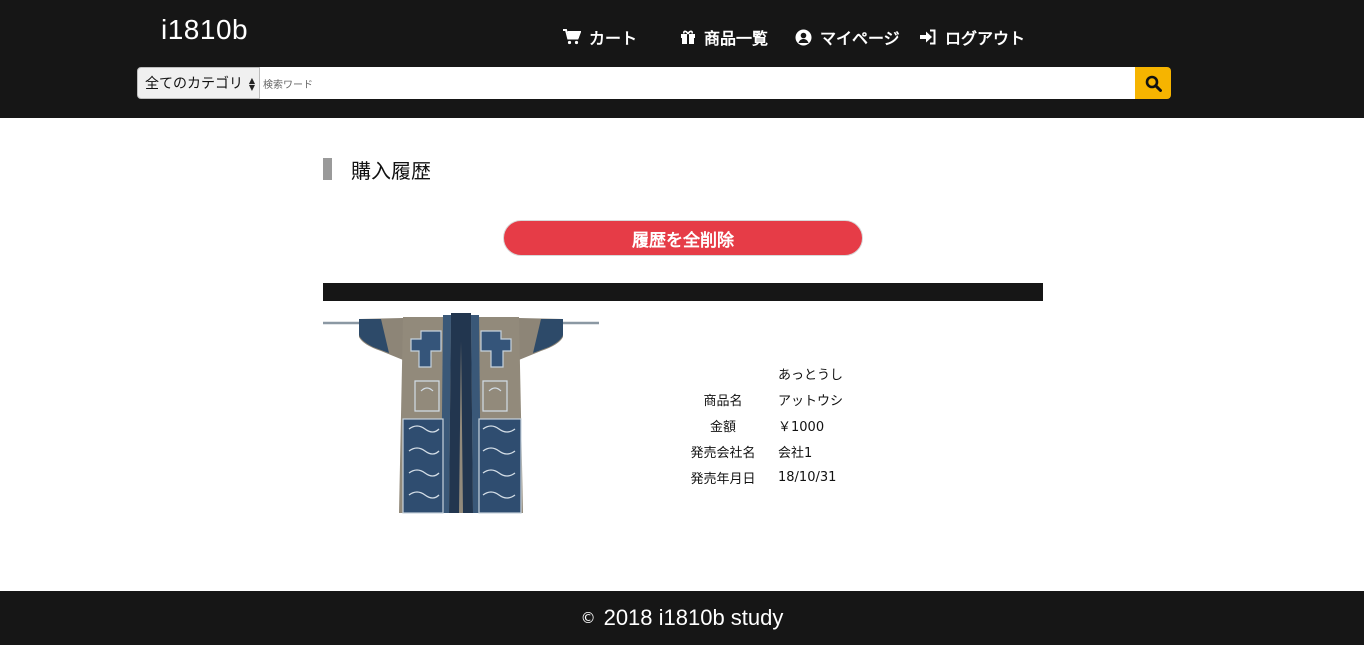  I want to click on search-bar: 全てのカテゴリ ▲ ▼ 検索ワード, so click(654, 83).